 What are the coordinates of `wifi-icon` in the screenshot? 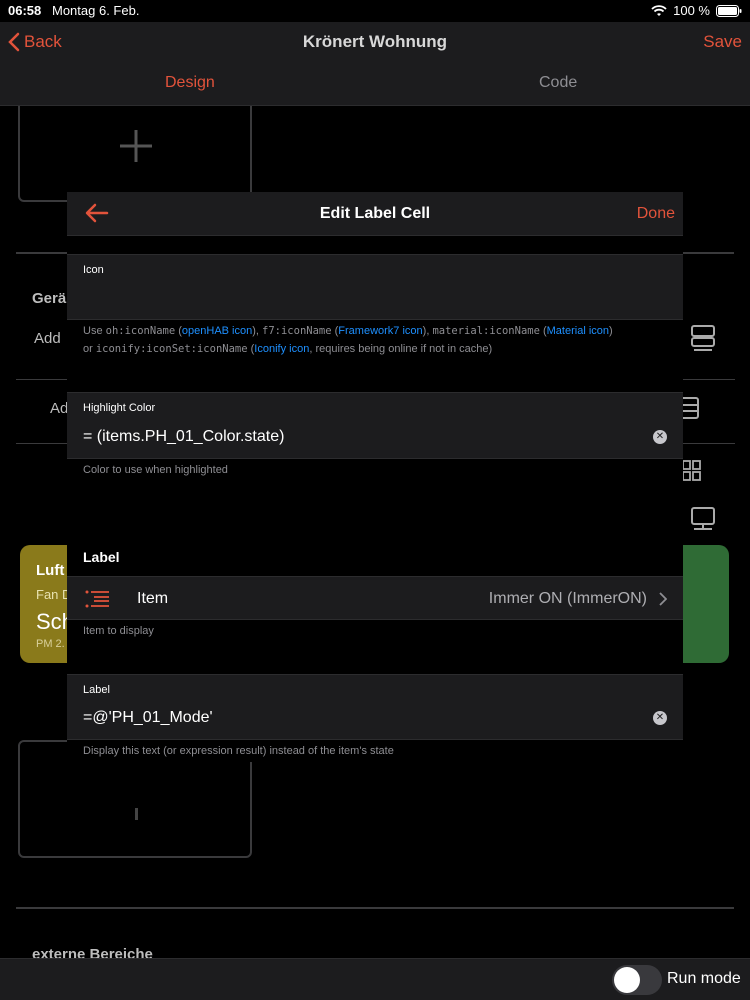 It's located at (659, 10).